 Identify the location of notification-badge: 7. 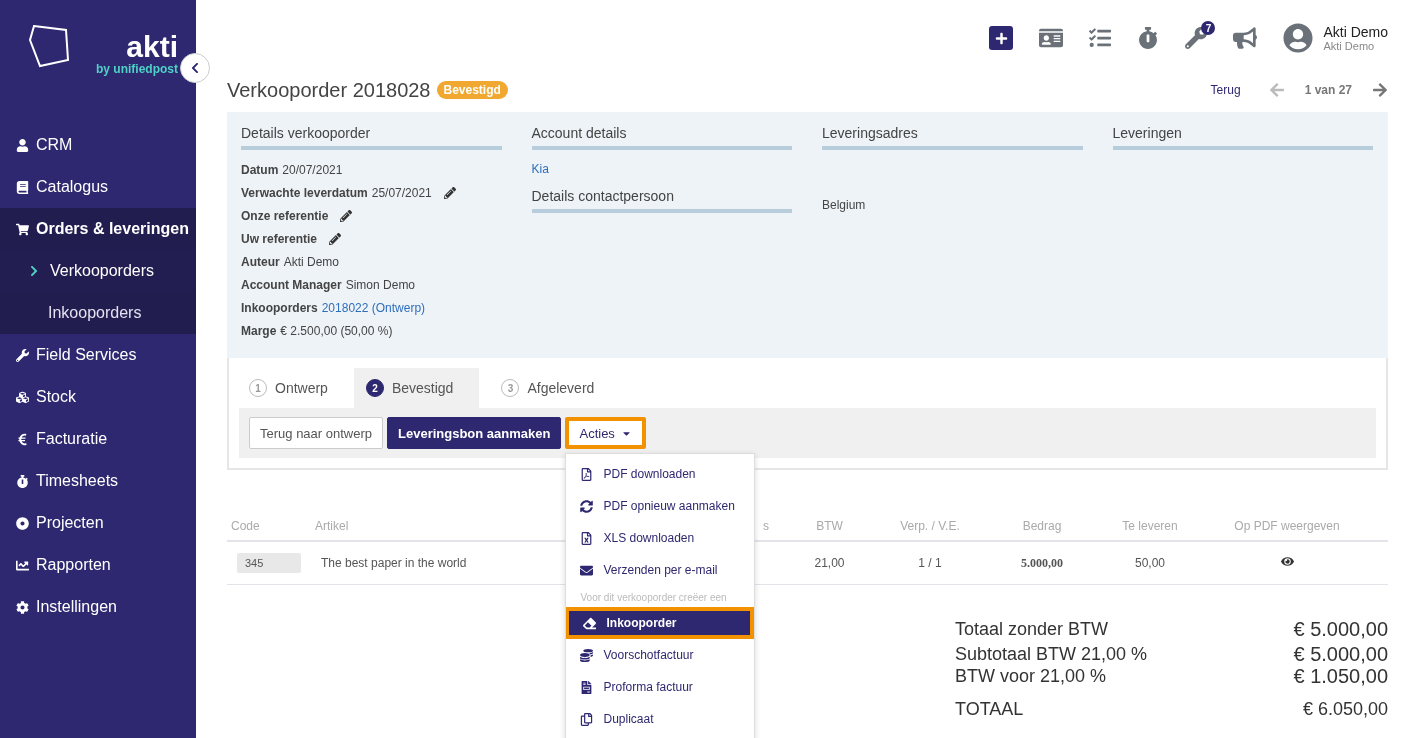
(1208, 28).